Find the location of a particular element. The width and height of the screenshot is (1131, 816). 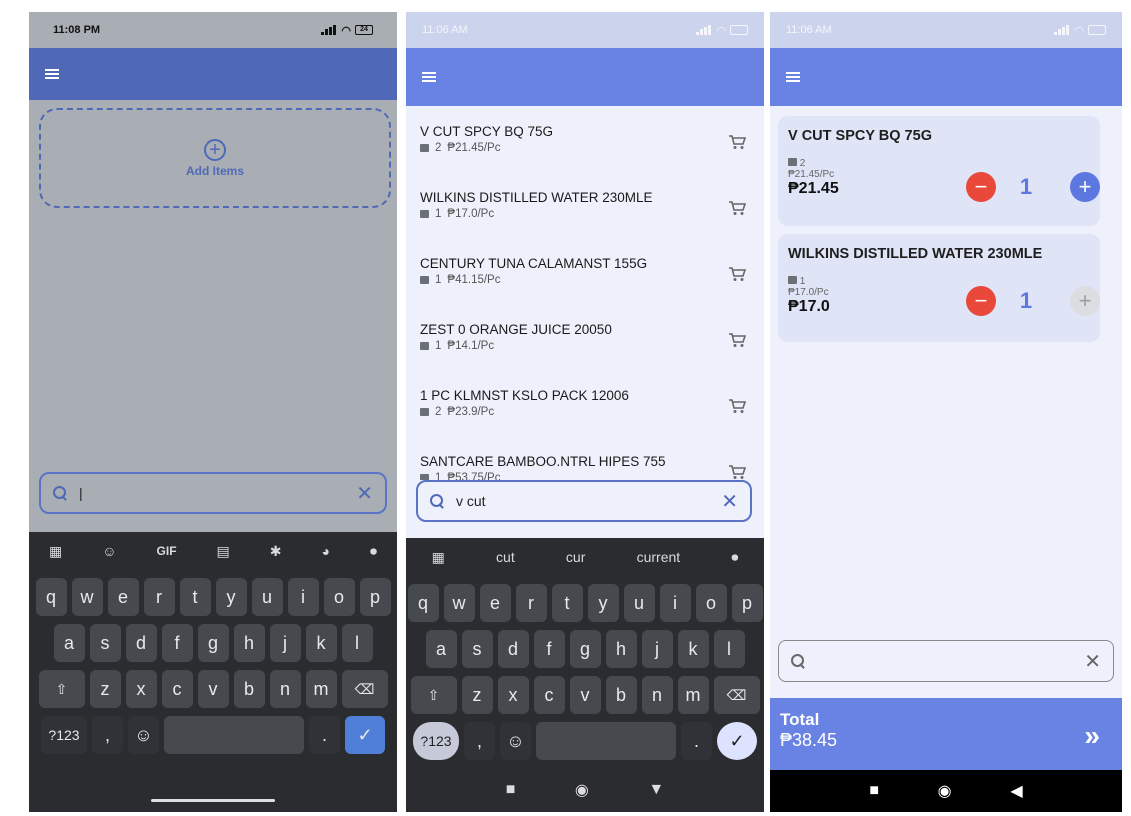

list-item: WILKINS DISTILLED WATER 230MLE 1 ₱17.0/Pc is located at coordinates (585, 209).